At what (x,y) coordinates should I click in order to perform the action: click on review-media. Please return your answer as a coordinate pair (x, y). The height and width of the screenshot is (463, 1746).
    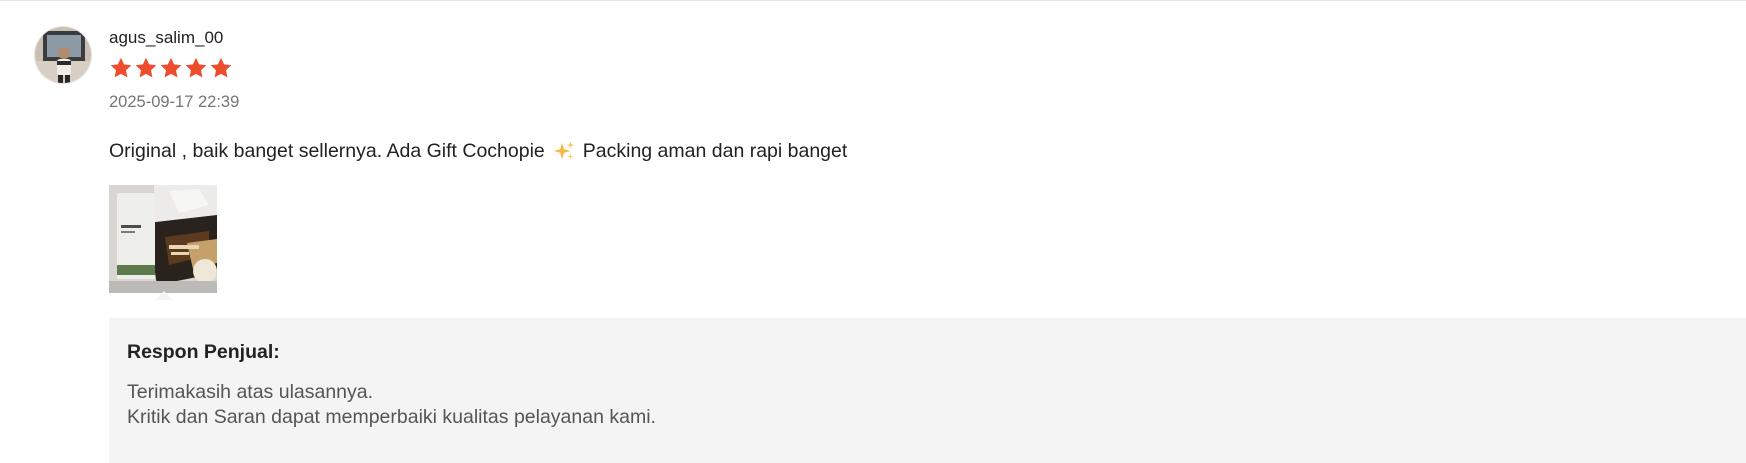
    Looking at the image, I should click on (163, 242).